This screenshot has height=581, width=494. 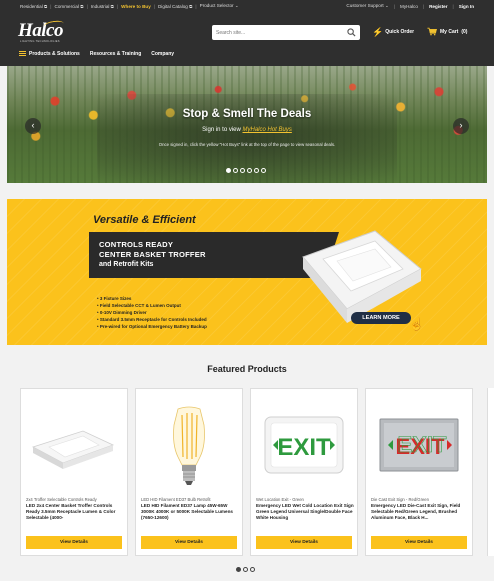 I want to click on promo-line-1: CONTROLS READY, so click(x=136, y=244).